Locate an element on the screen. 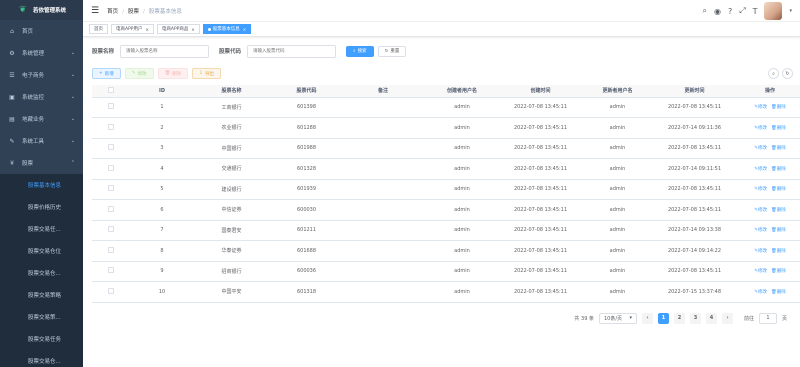 Image resolution: width=800 pixels, height=367 pixels. add-button: + 新增 is located at coordinates (106, 73).